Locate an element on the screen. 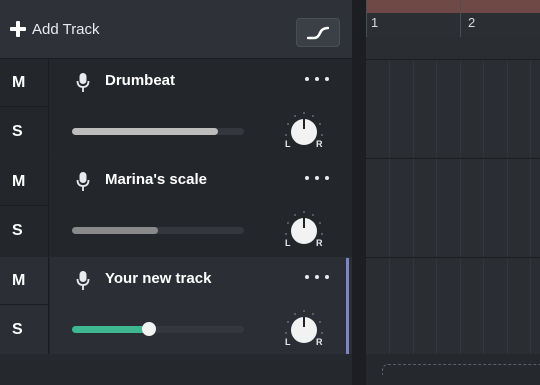 The width and height of the screenshot is (540, 385). drop-zone-outline is located at coordinates (461, 369).